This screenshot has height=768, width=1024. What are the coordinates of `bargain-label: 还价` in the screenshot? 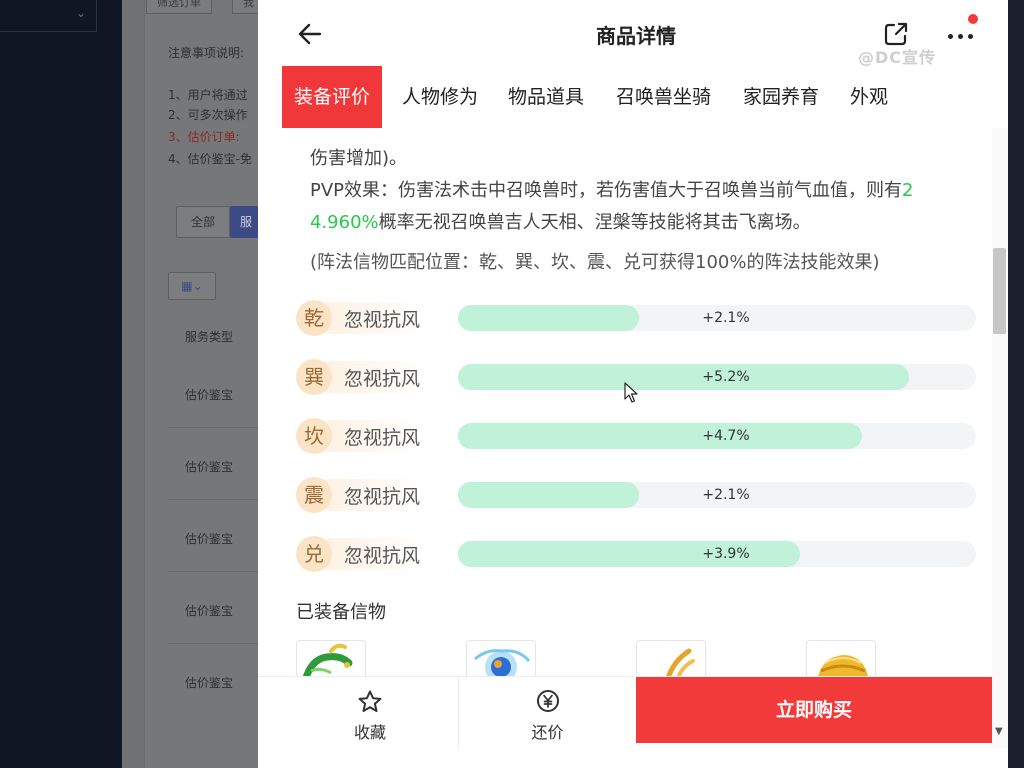 It's located at (547, 732).